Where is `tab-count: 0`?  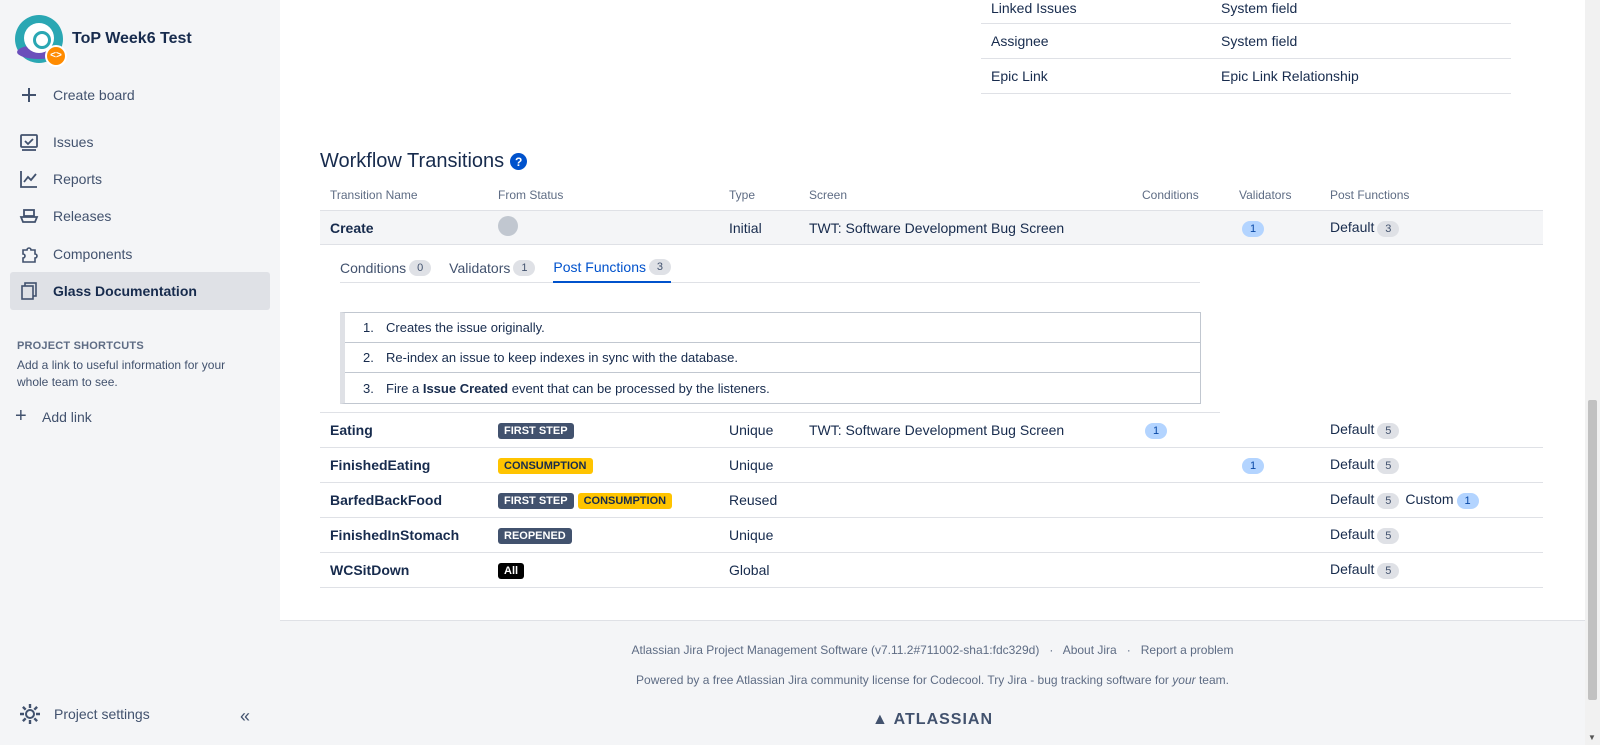
tab-count: 0 is located at coordinates (420, 267).